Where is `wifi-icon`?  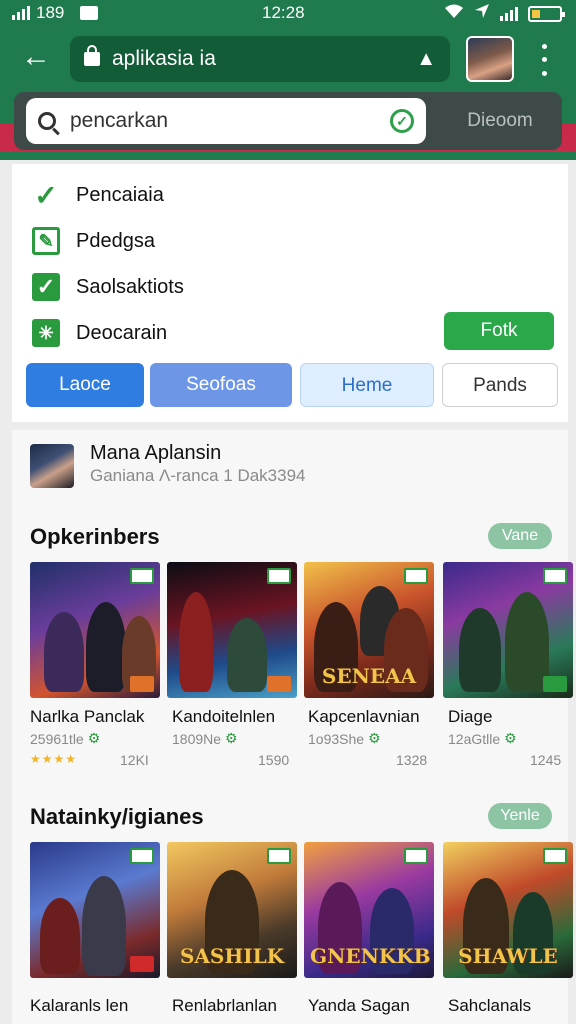 wifi-icon is located at coordinates (454, 13).